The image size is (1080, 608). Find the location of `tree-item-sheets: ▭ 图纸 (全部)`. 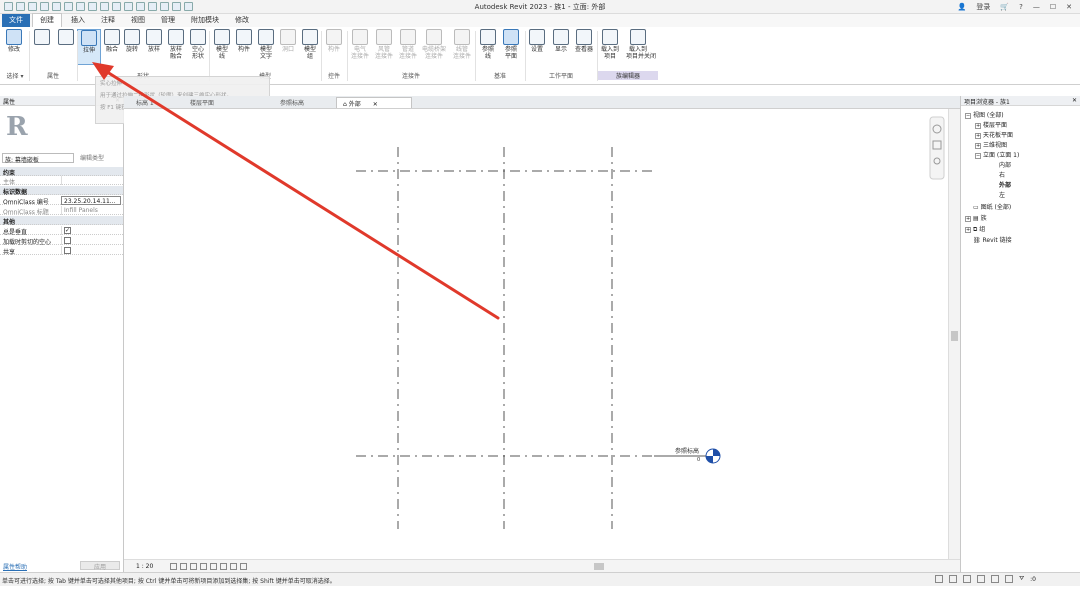

tree-item-sheets: ▭ 图纸 (全部) is located at coordinates (992, 206).